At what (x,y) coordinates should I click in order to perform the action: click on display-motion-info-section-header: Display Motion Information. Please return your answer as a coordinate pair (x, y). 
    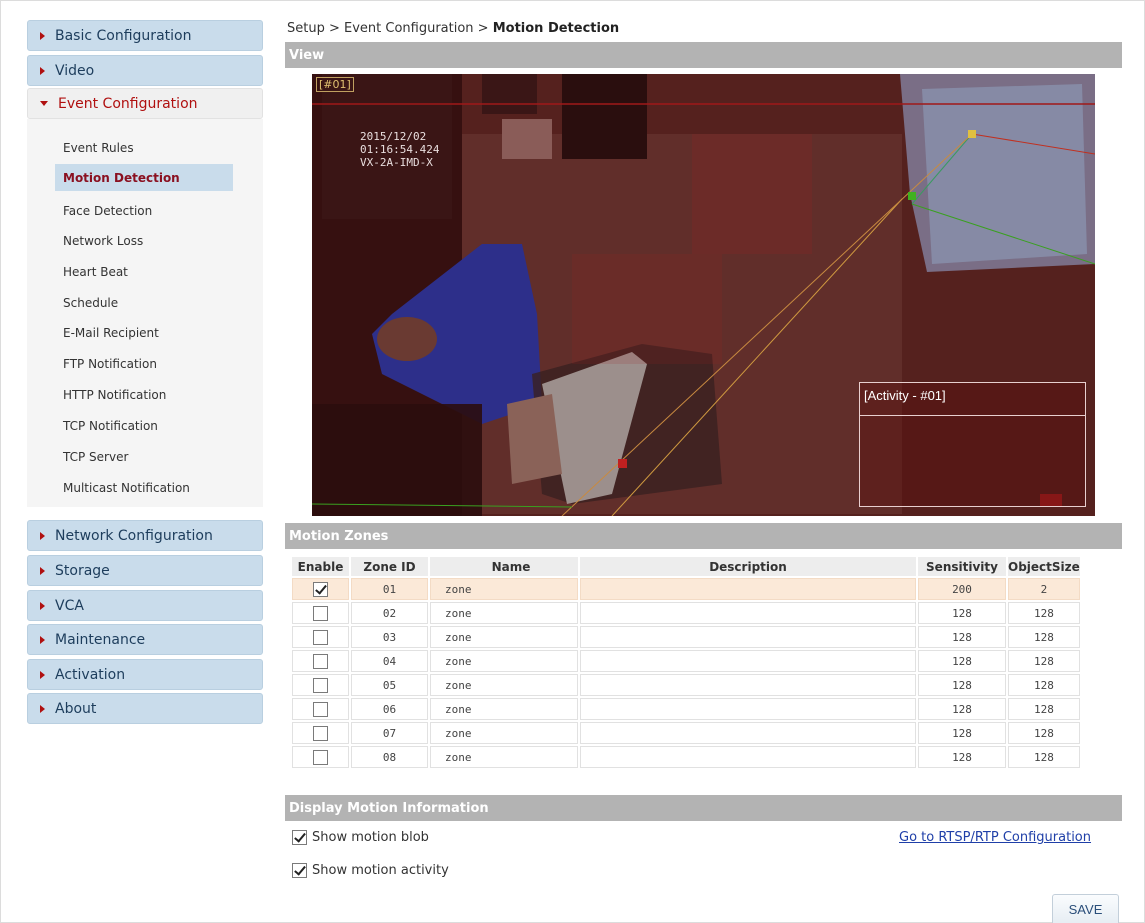
    Looking at the image, I should click on (703, 808).